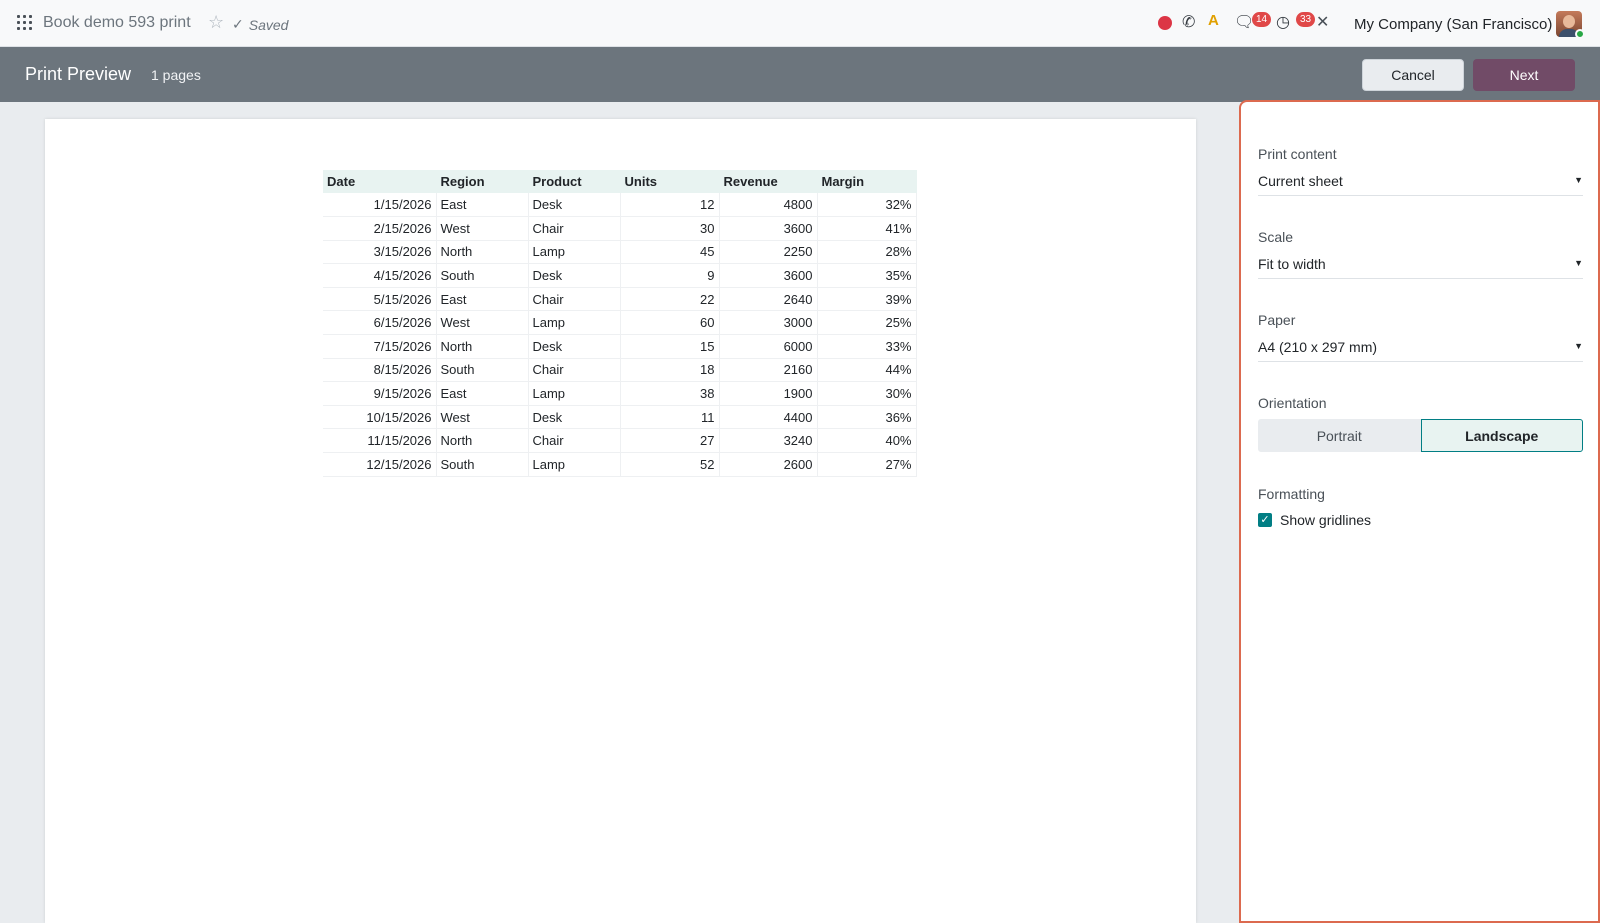  Describe the element at coordinates (117, 23) in the screenshot. I see `document-title: Book demo 593 print` at that location.